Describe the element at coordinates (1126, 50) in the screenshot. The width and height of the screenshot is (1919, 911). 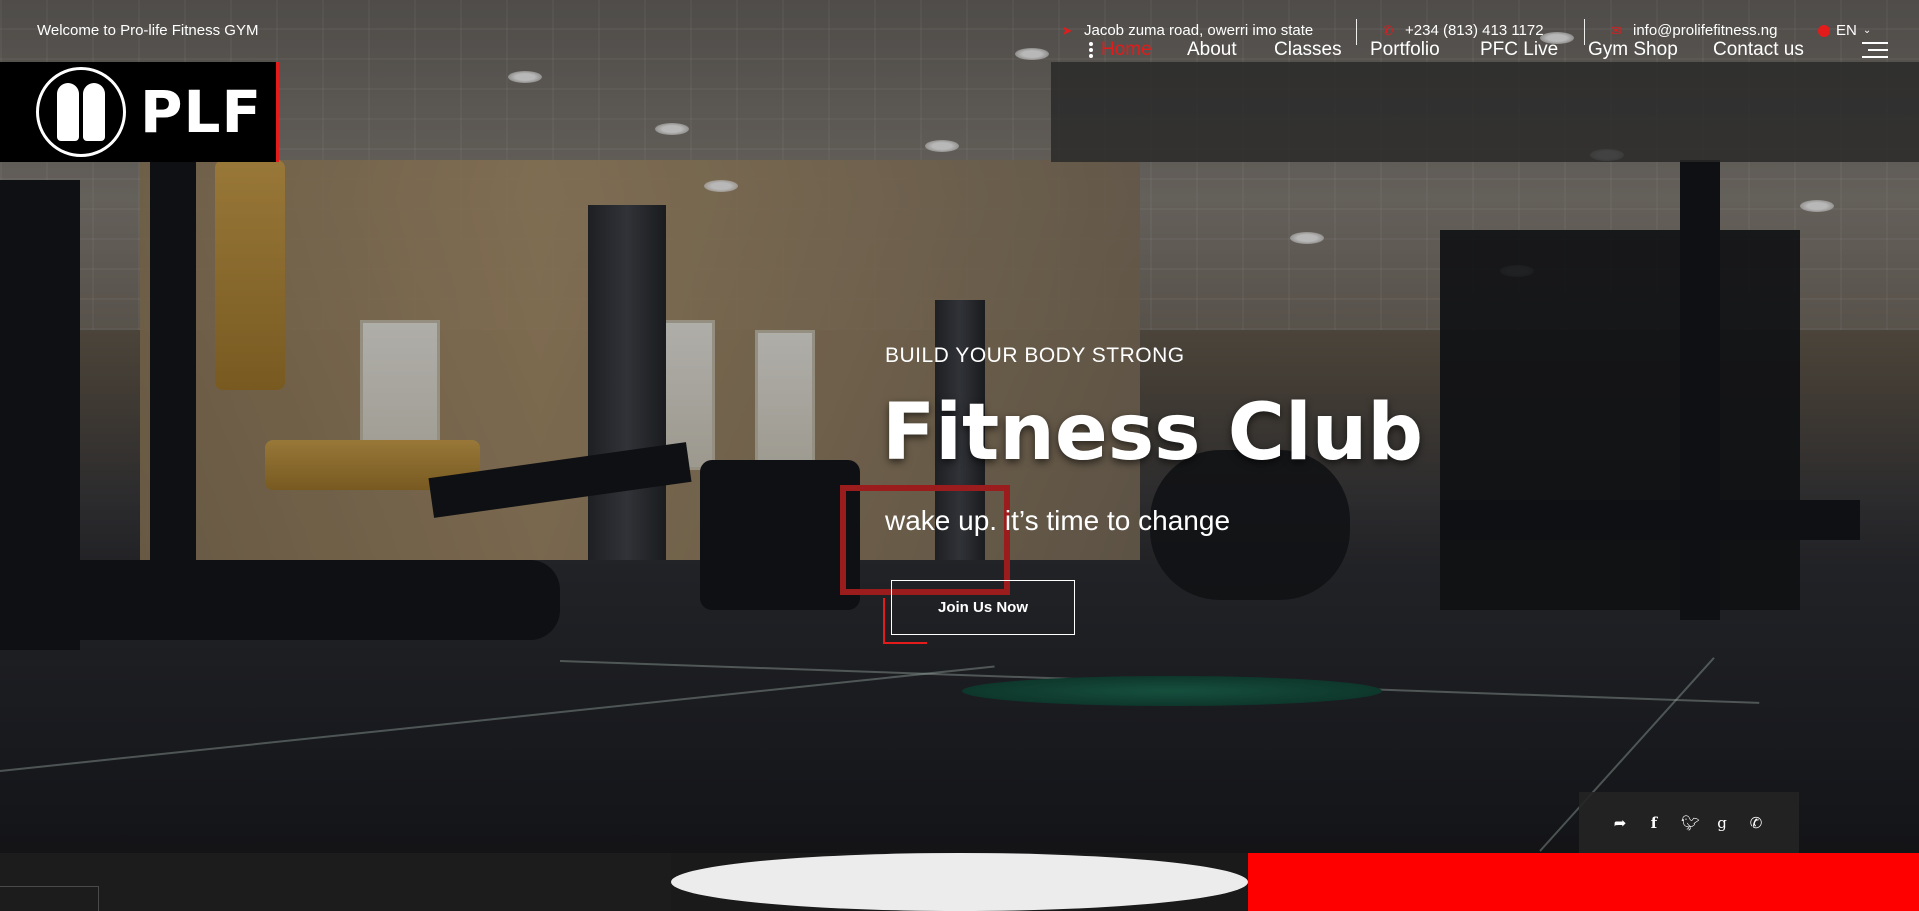
I see `nav-item-home: Home` at that location.